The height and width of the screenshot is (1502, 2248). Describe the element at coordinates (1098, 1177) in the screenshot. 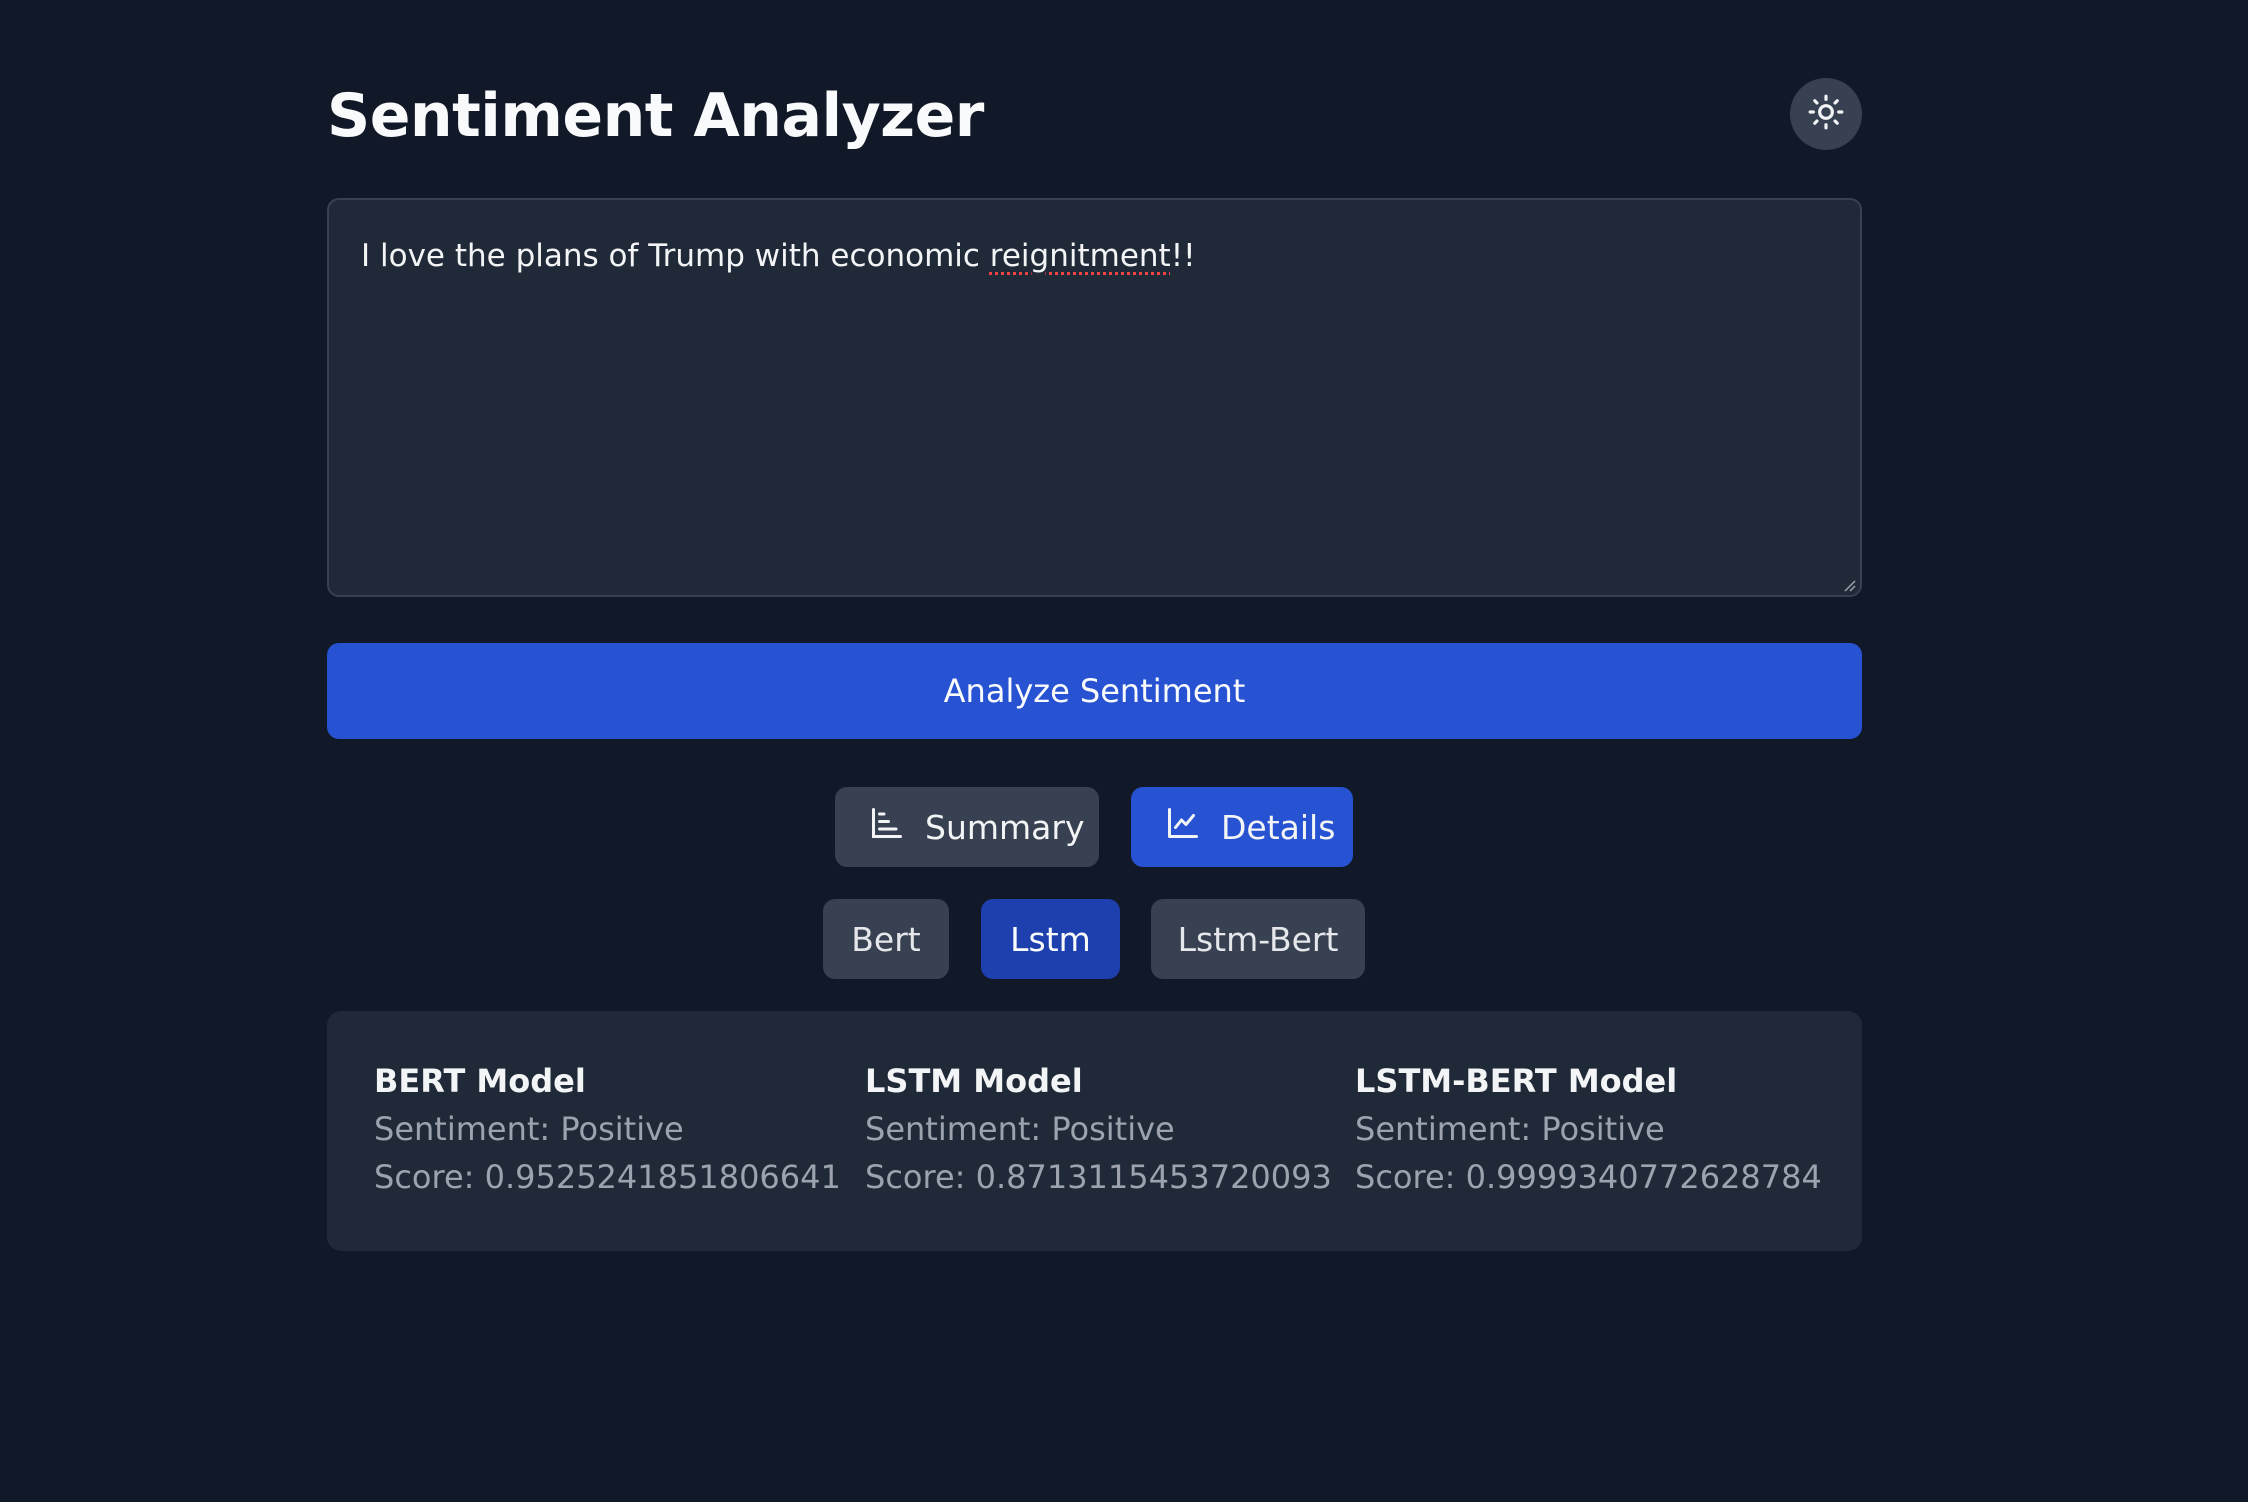

I see `result-score: Score: 0.8713115453720093` at that location.